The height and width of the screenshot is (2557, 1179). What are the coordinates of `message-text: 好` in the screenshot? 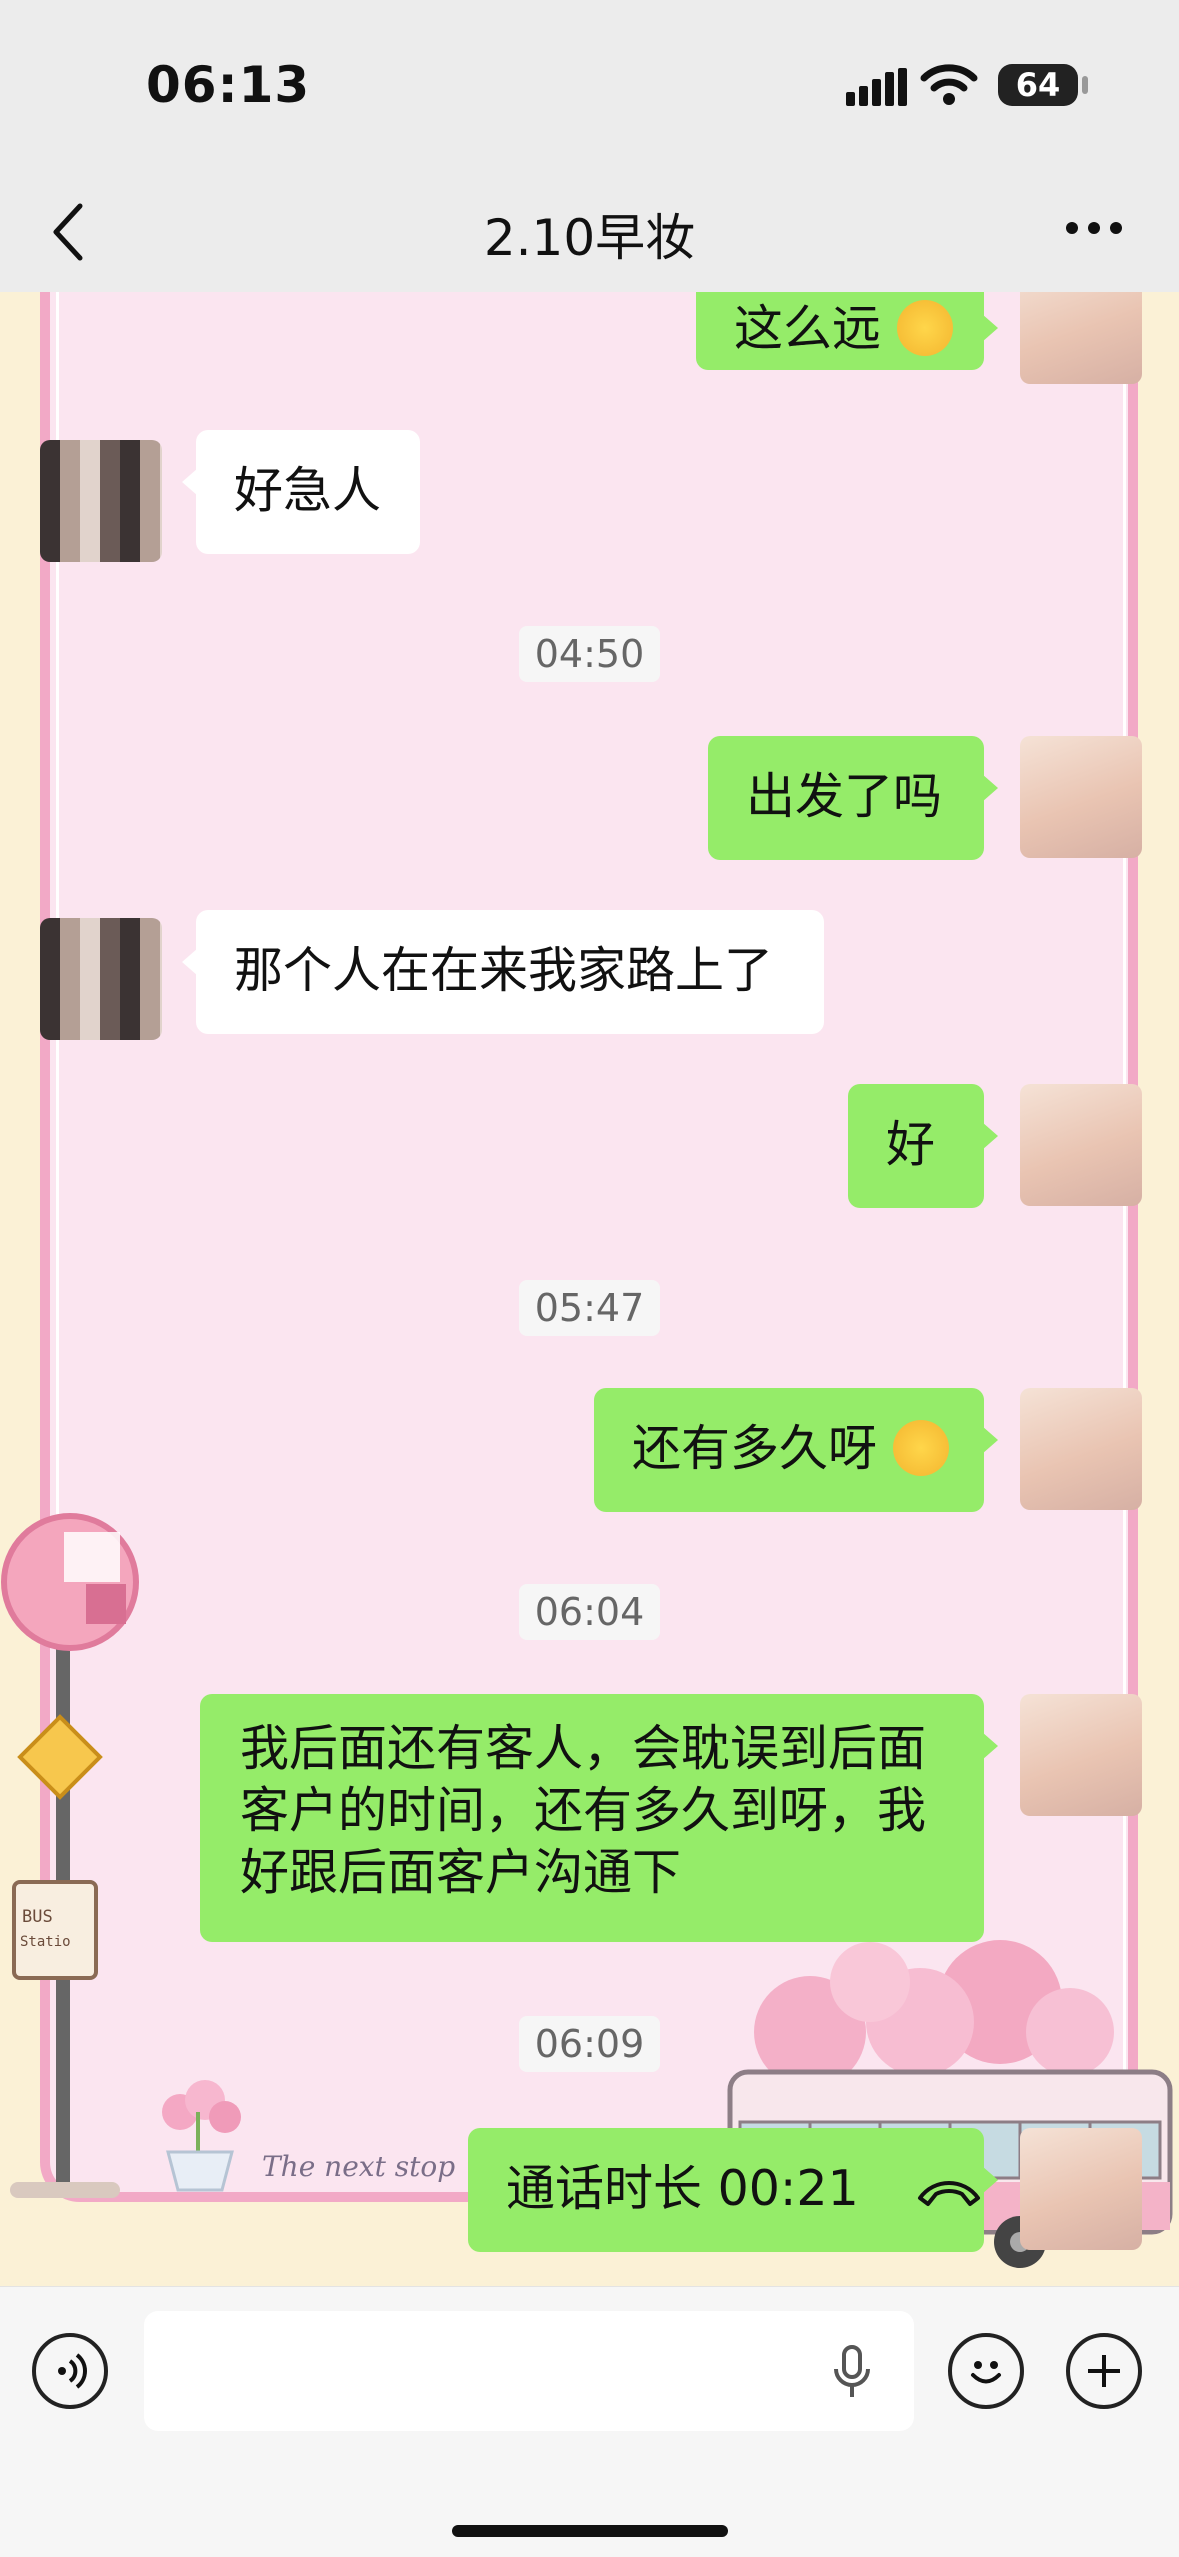 It's located at (911, 1144).